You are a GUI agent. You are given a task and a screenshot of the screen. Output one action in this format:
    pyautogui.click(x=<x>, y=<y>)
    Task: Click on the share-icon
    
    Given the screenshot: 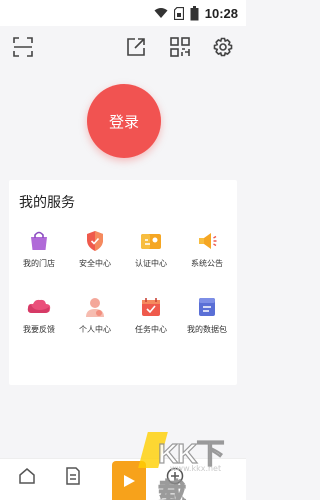 What is the action you would take?
    pyautogui.click(x=136, y=47)
    